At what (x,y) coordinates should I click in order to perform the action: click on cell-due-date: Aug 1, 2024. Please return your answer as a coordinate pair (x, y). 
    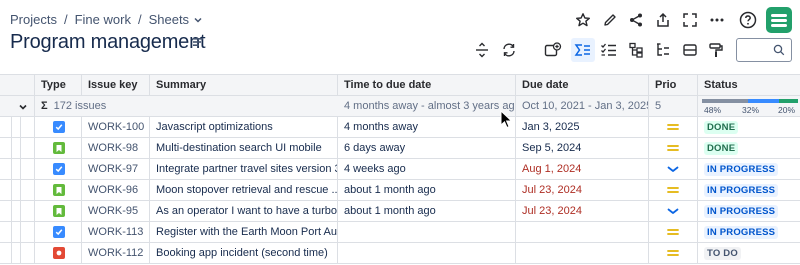
    Looking at the image, I should click on (582, 169).